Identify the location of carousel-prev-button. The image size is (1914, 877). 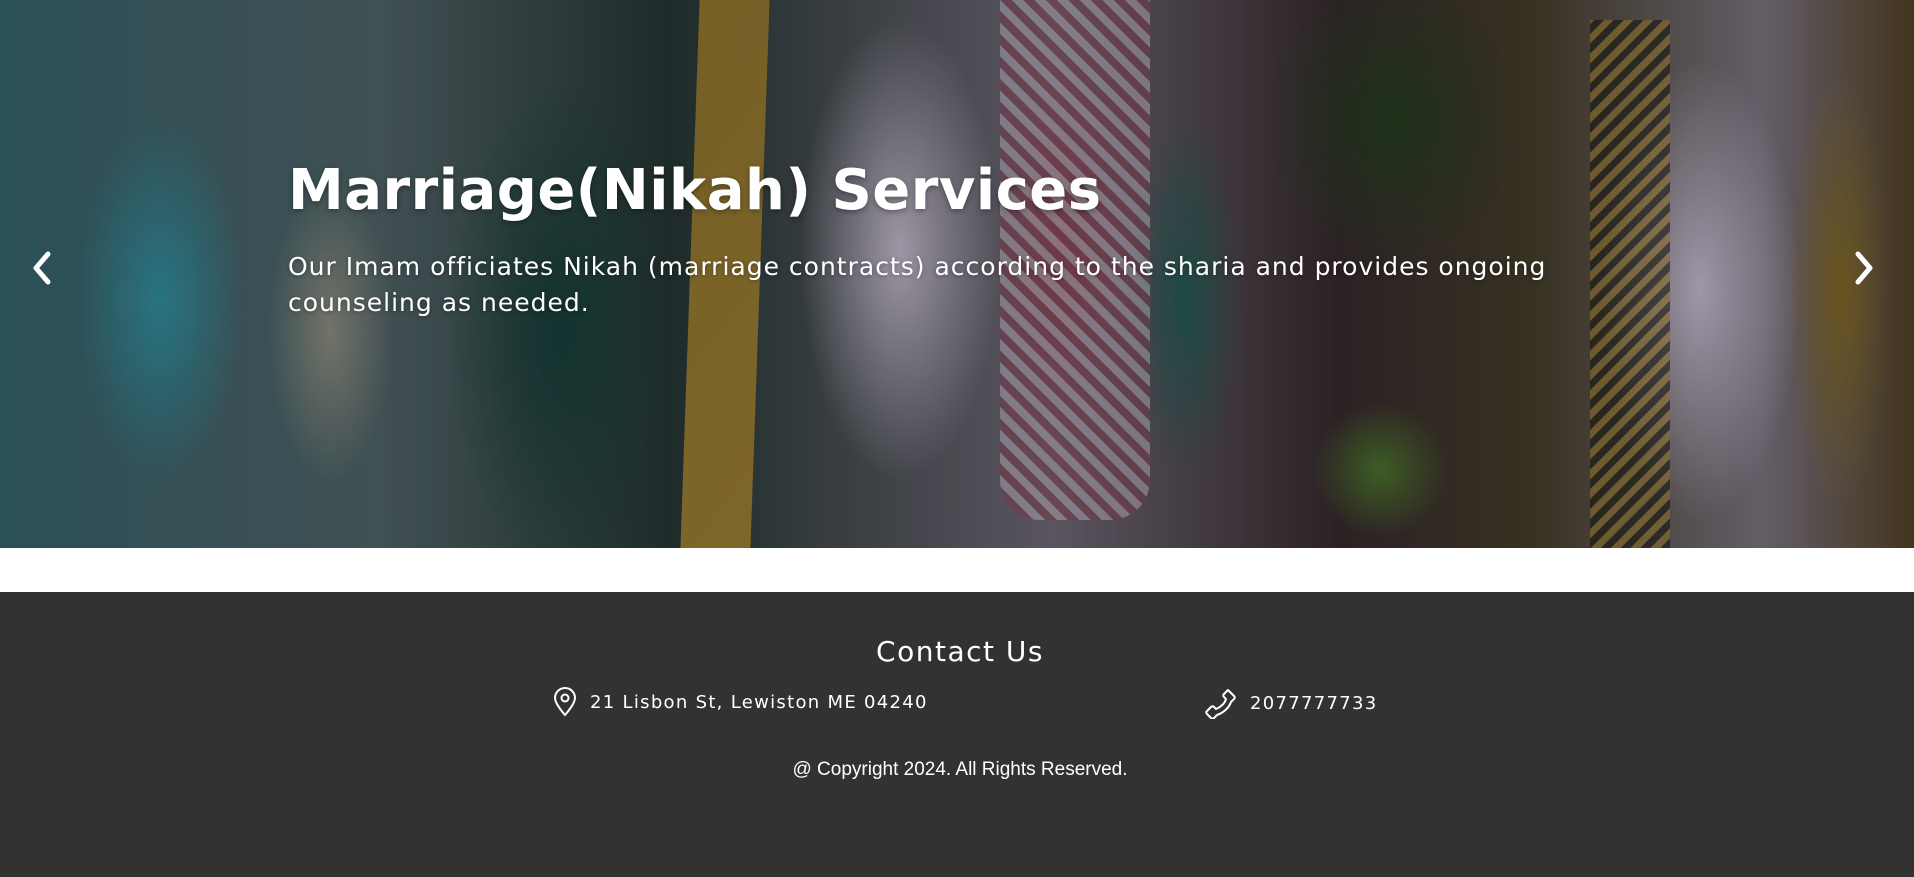
(42, 268).